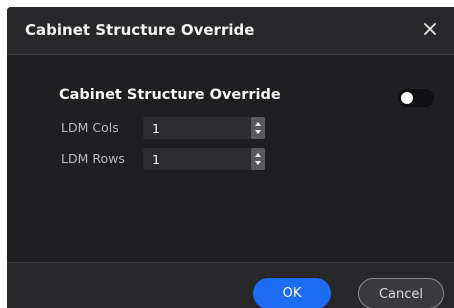  What do you see at coordinates (258, 128) in the screenshot?
I see `ldm-cols-spin-arrows-icon` at bounding box center [258, 128].